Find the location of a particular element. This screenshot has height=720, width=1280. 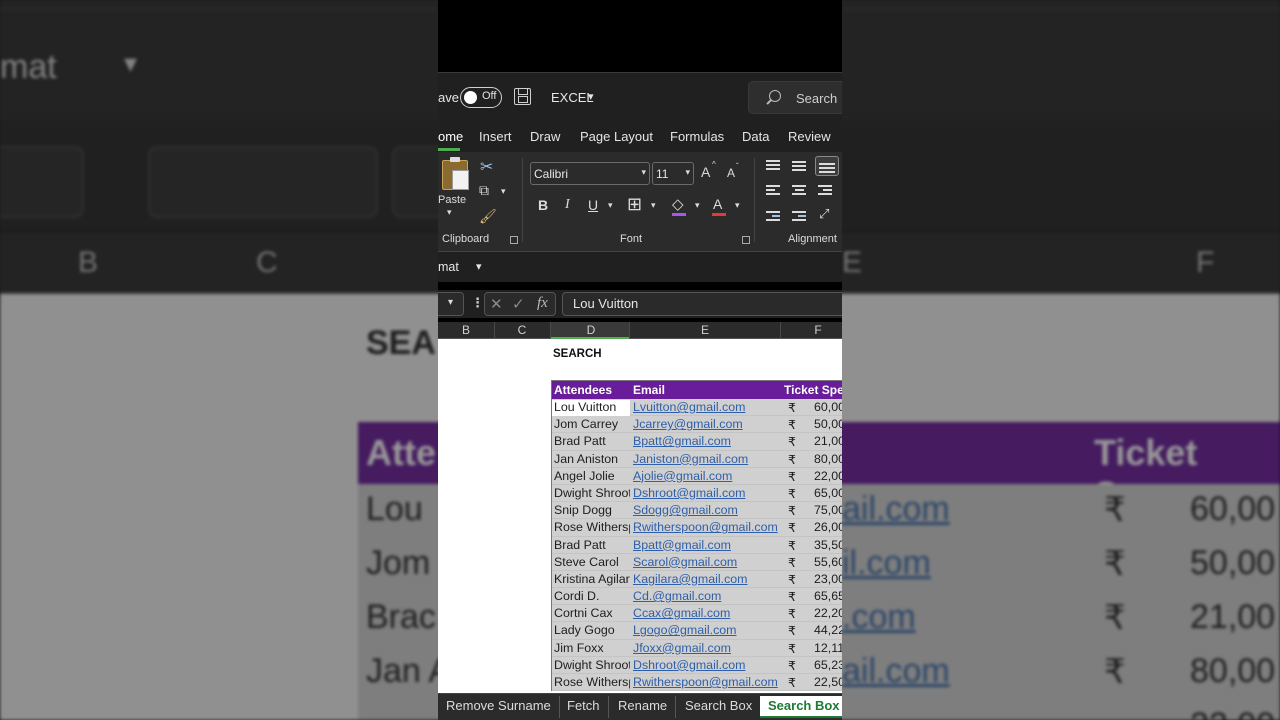

decrease-indent-icon is located at coordinates (774, 216).